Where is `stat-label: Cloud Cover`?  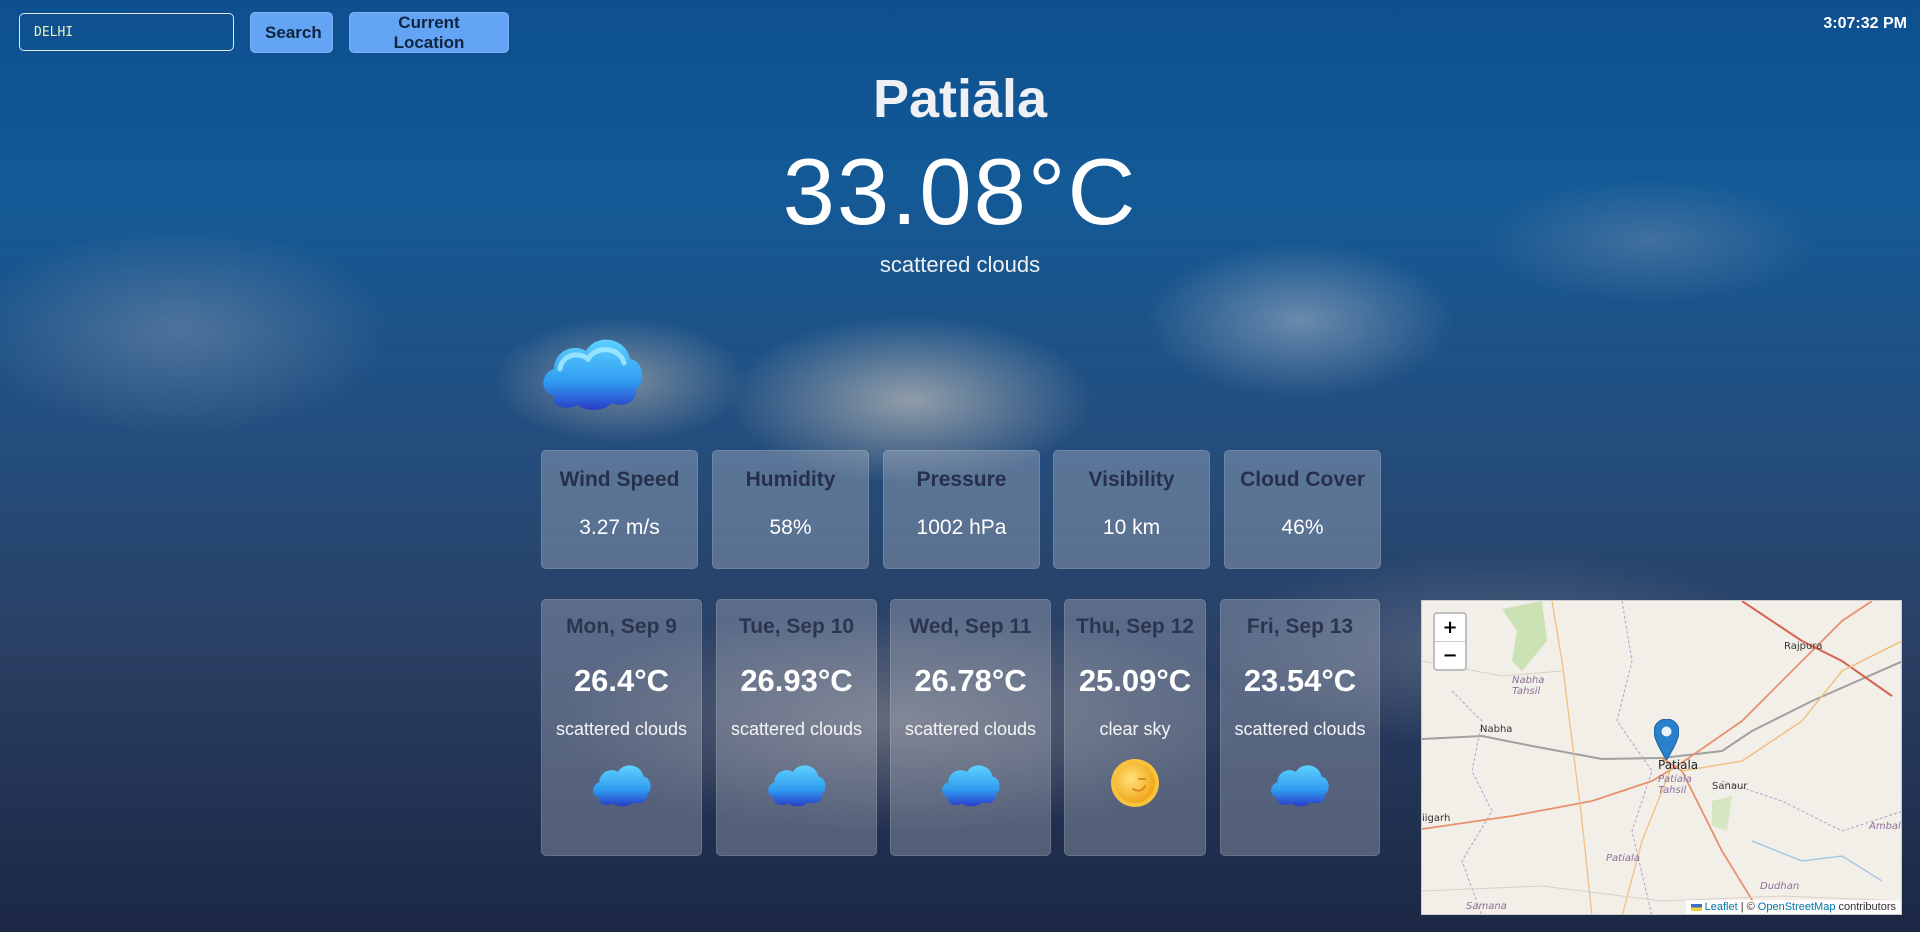 stat-label: Cloud Cover is located at coordinates (1302, 479).